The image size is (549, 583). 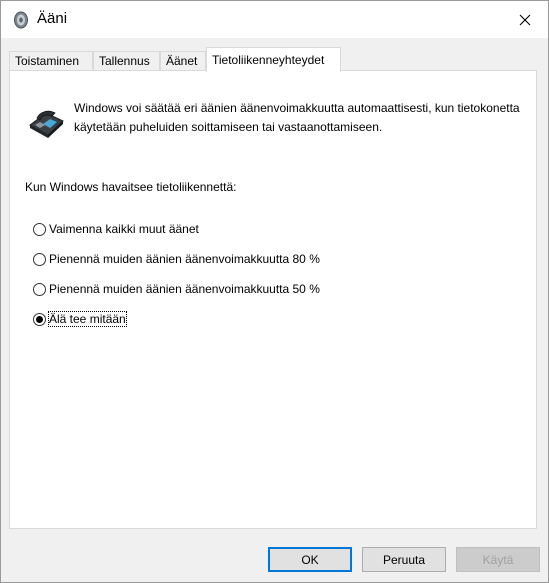 I want to click on speaker-icon, so click(x=21, y=20).